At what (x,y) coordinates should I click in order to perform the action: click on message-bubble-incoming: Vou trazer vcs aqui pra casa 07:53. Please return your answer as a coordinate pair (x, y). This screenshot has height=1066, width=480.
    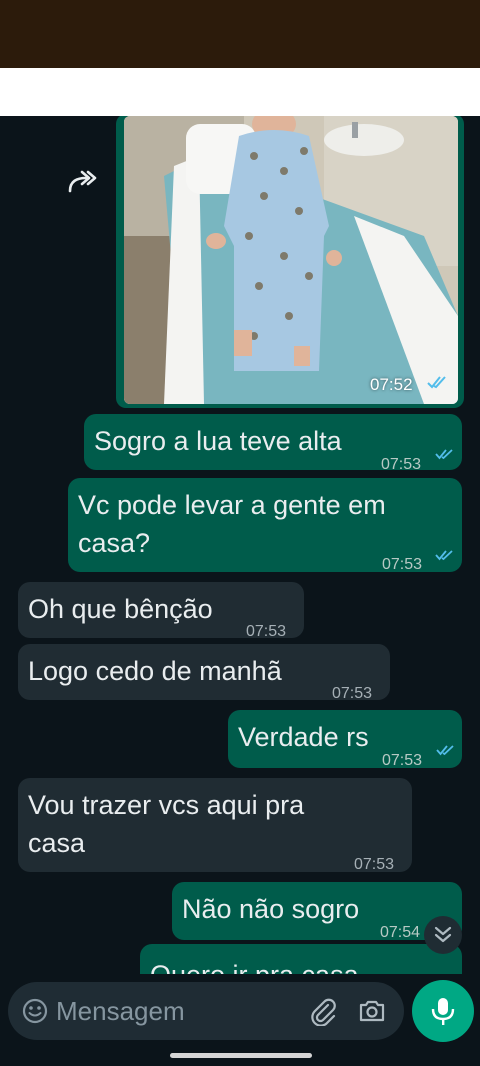
    Looking at the image, I should click on (215, 825).